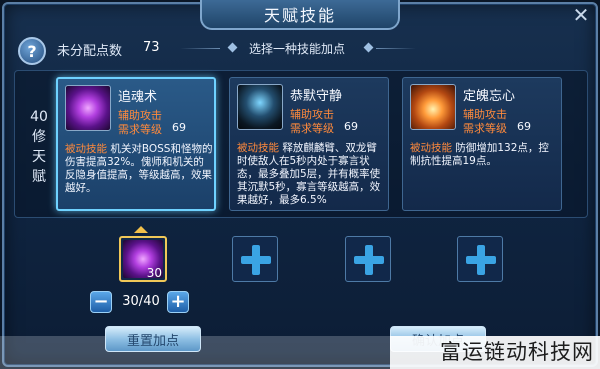 Image resolution: width=600 pixels, height=369 pixels. What do you see at coordinates (178, 302) in the screenshot?
I see `increase-points-button: +` at bounding box center [178, 302].